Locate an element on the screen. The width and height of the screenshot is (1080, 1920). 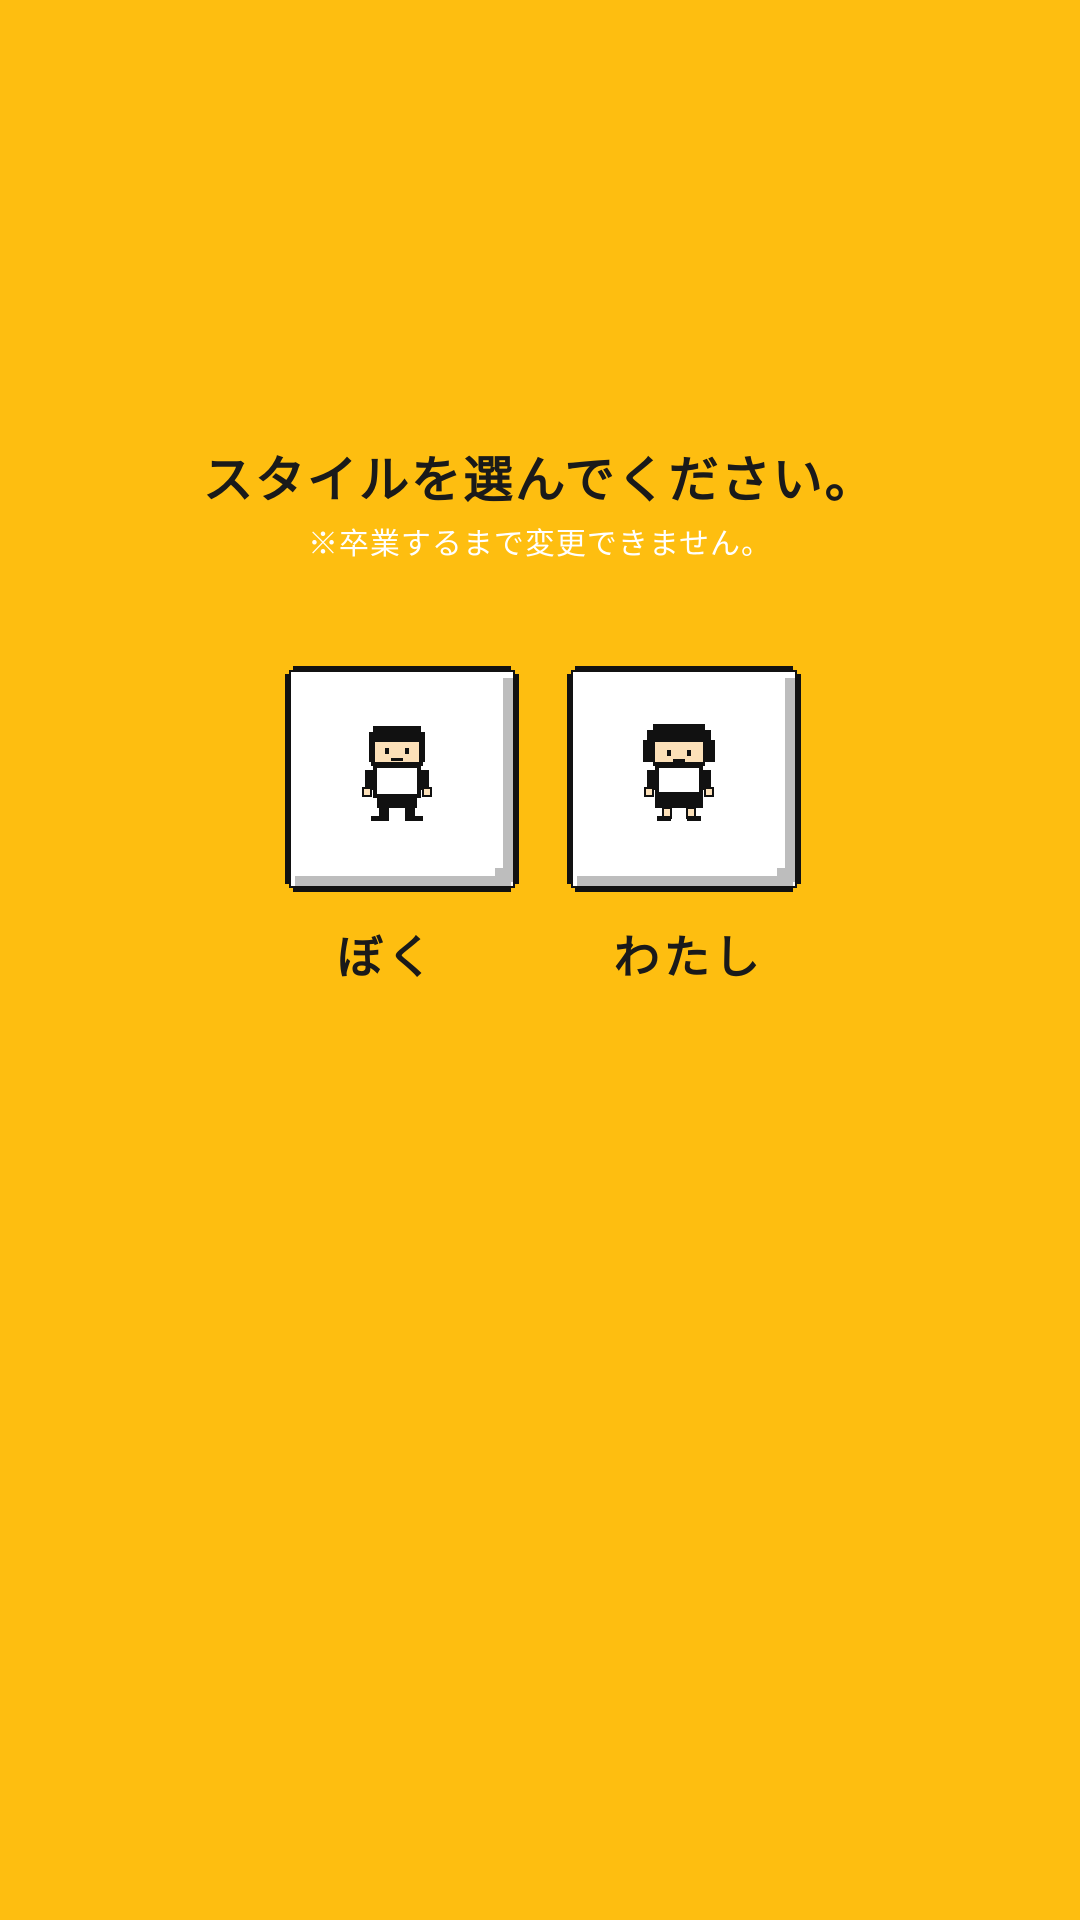
option-label-boku: ぼく is located at coordinates (387, 957).